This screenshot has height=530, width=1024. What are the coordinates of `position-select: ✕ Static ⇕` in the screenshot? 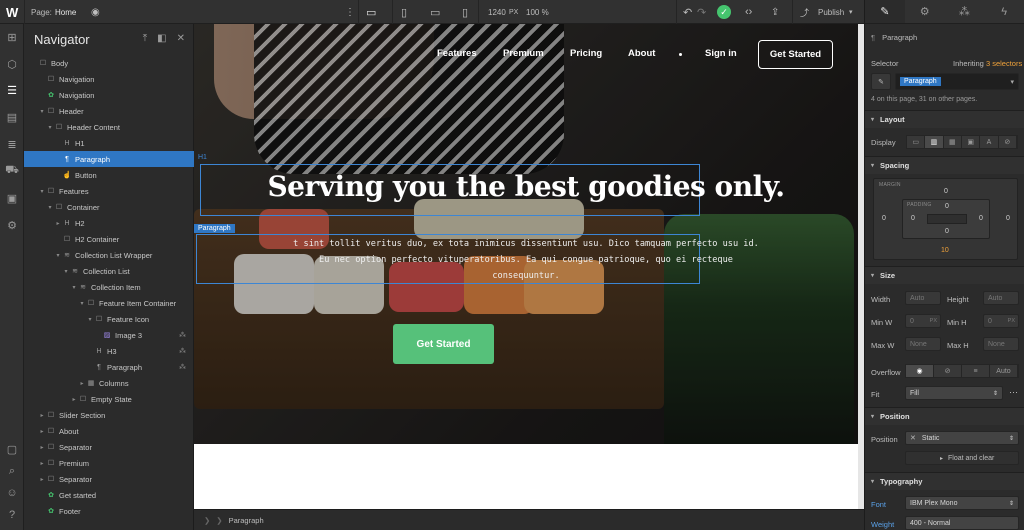 It's located at (962, 438).